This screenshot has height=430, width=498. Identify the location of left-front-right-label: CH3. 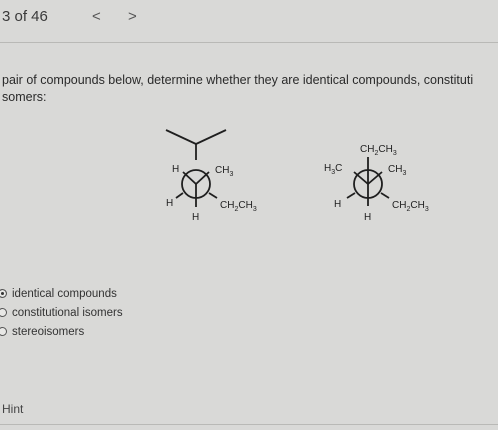
(224, 171).